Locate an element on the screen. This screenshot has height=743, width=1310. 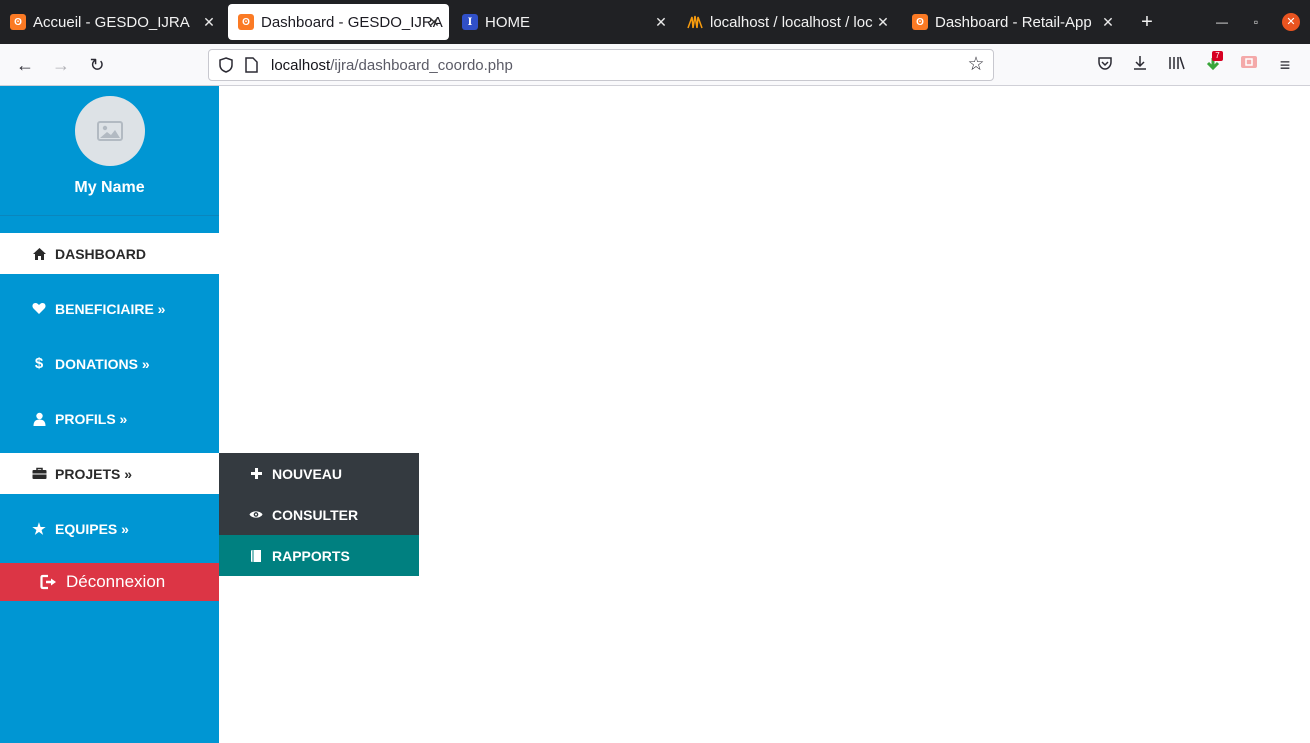
browser-tab-active: ʘ Dashboard - GESDO_IJRA ✕ is located at coordinates (338, 22).